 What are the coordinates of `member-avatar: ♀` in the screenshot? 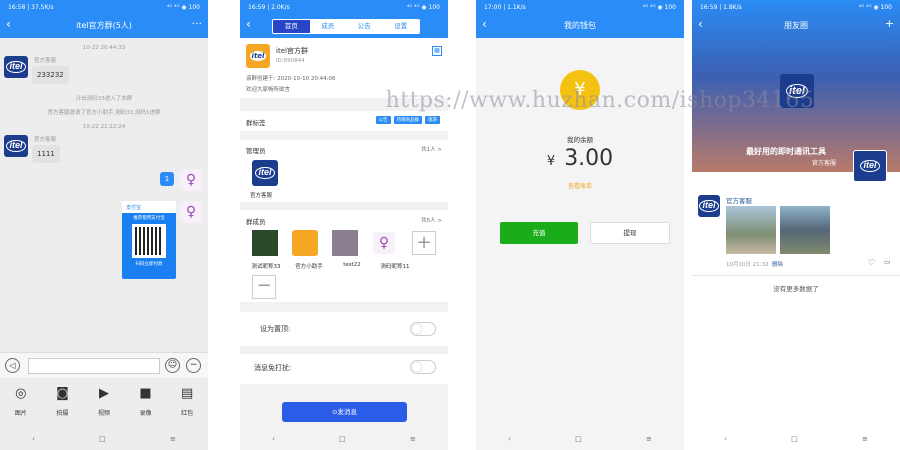 It's located at (384, 243).